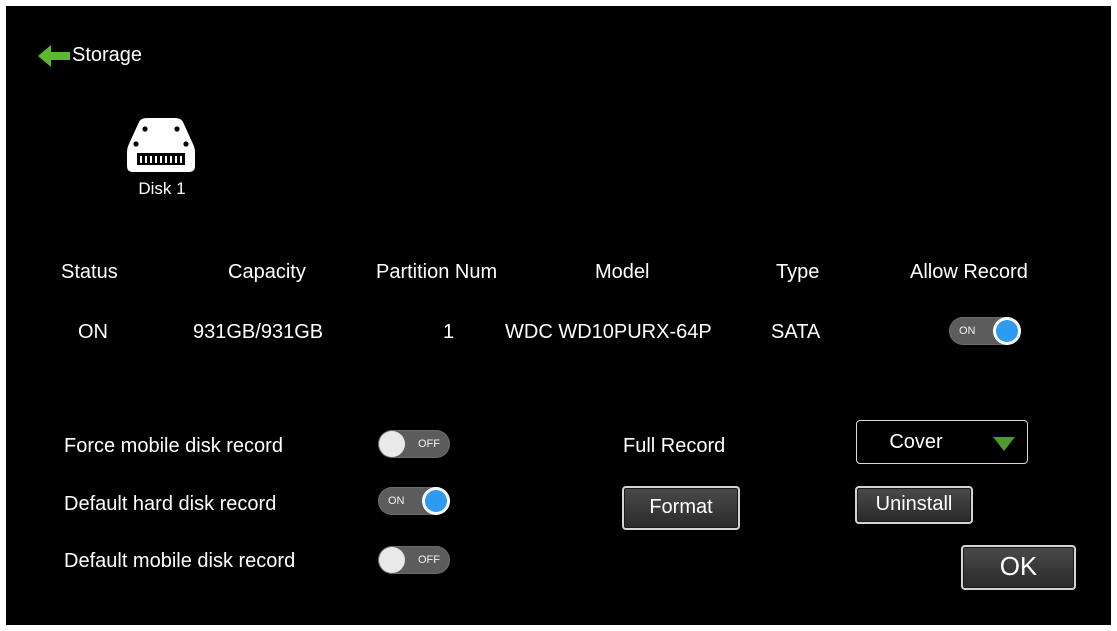  Describe the element at coordinates (267, 272) in the screenshot. I see `col-header-capacity: Capacity` at that location.